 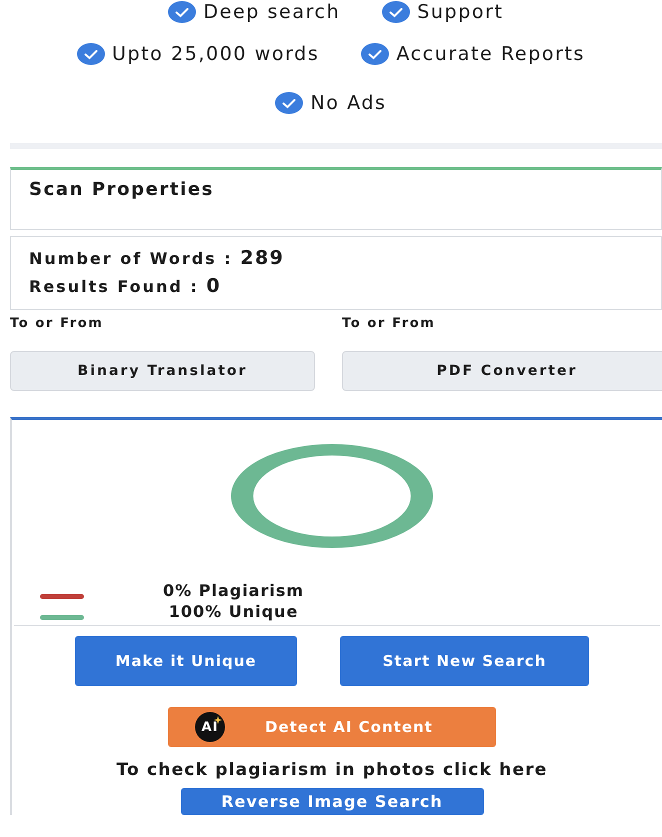 What do you see at coordinates (502, 371) in the screenshot?
I see `tool-button: PDF Converter` at bounding box center [502, 371].